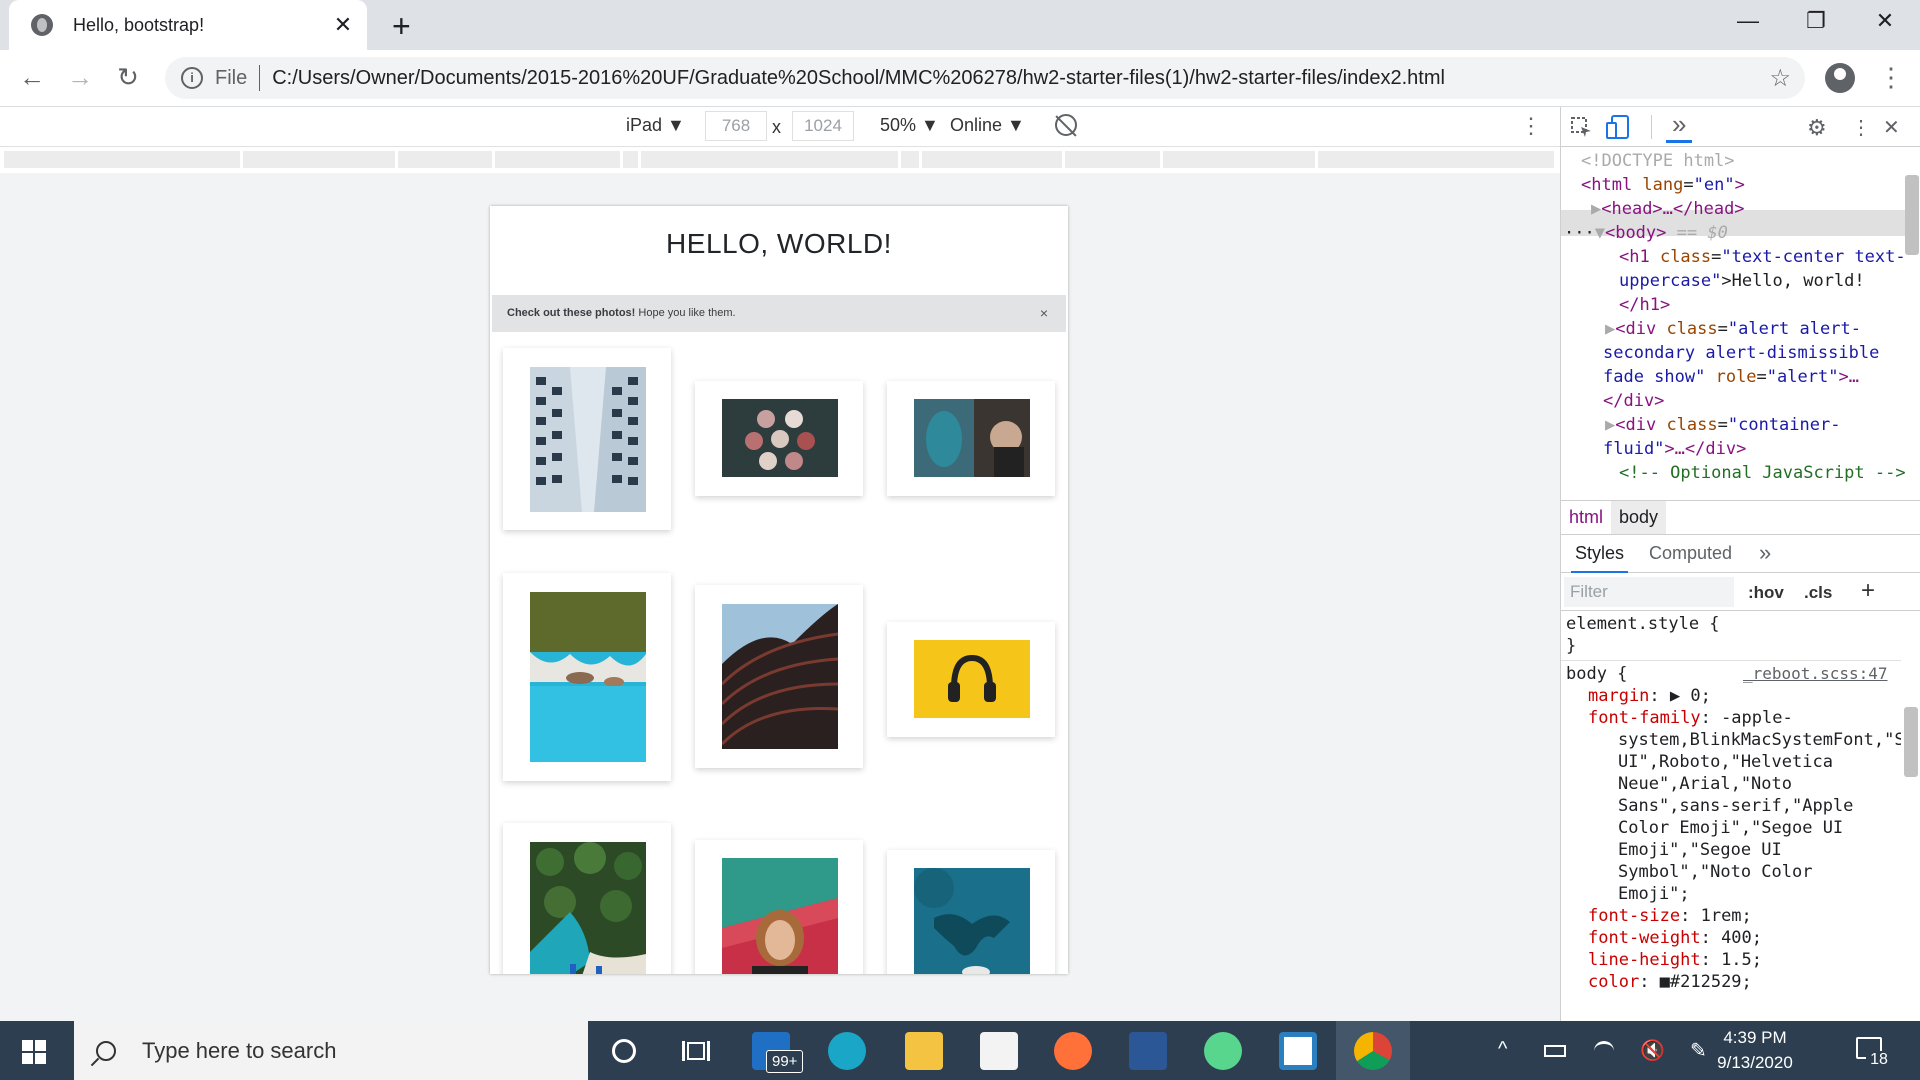 The image size is (1920, 1080). What do you see at coordinates (1044, 313) in the screenshot?
I see `alert-close-button: ×` at bounding box center [1044, 313].